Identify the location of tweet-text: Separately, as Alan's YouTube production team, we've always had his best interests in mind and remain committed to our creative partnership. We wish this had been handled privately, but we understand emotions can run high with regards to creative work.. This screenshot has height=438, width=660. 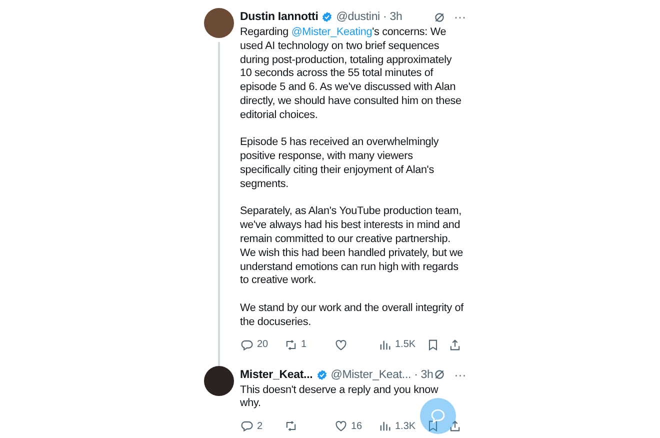
(352, 246).